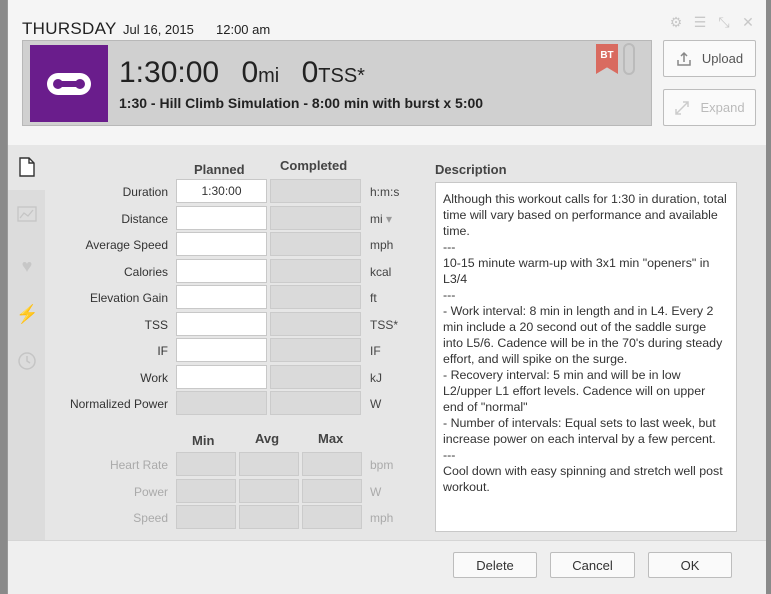  I want to click on bike-sport-icon, so click(69, 83).